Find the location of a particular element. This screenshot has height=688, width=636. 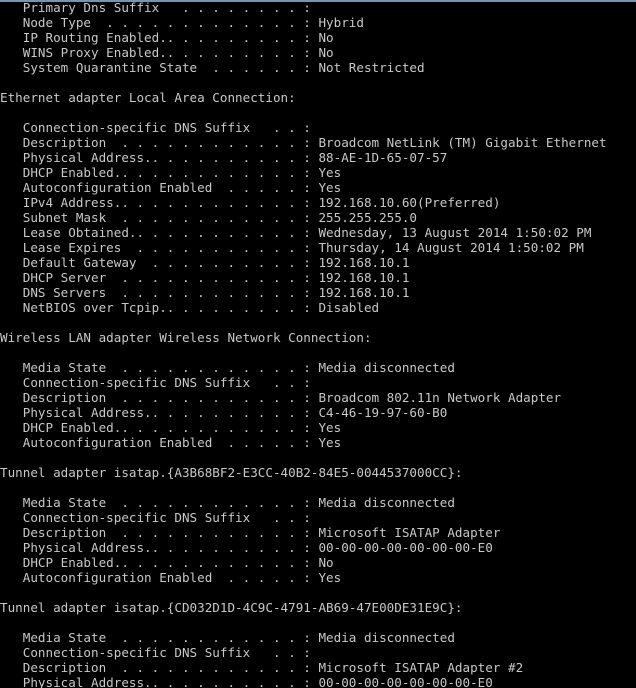

blank-after-section-wireless-lan-adapter-wireless-network-connection is located at coordinates (318, 457).